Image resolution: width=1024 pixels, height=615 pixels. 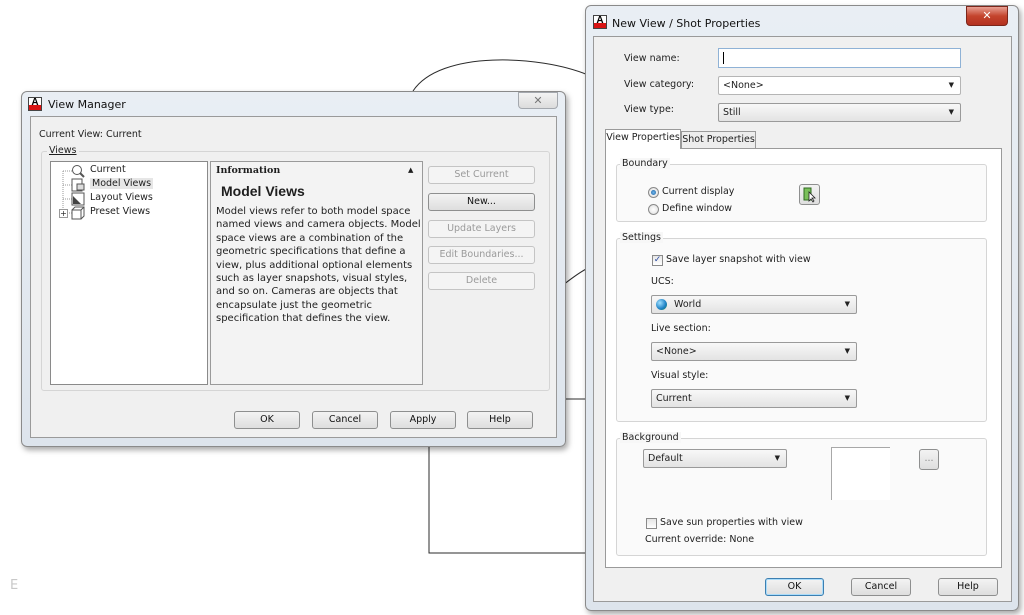 I want to click on boundary-group-label: Boundary, so click(x=645, y=163).